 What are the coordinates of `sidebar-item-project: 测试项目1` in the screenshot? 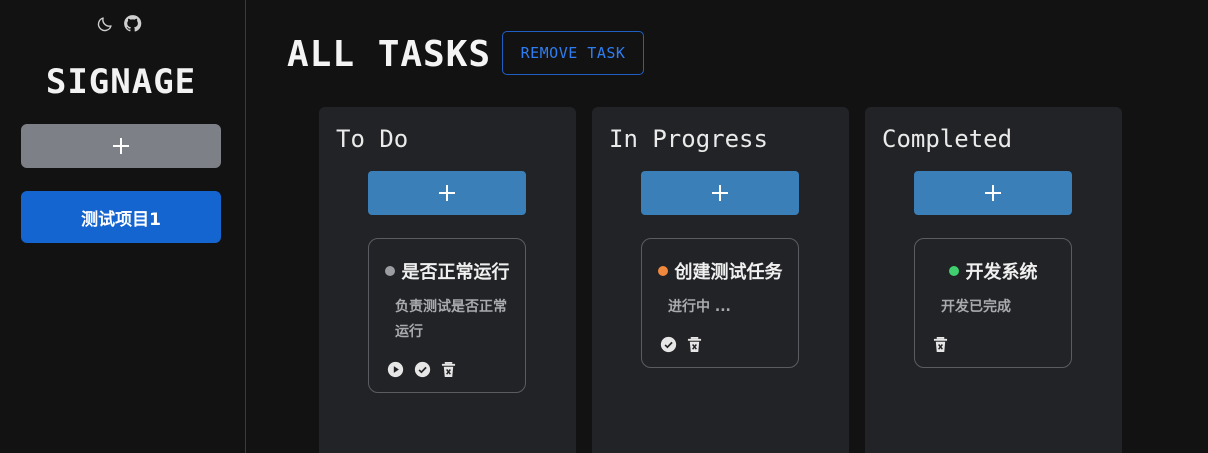 It's located at (121, 217).